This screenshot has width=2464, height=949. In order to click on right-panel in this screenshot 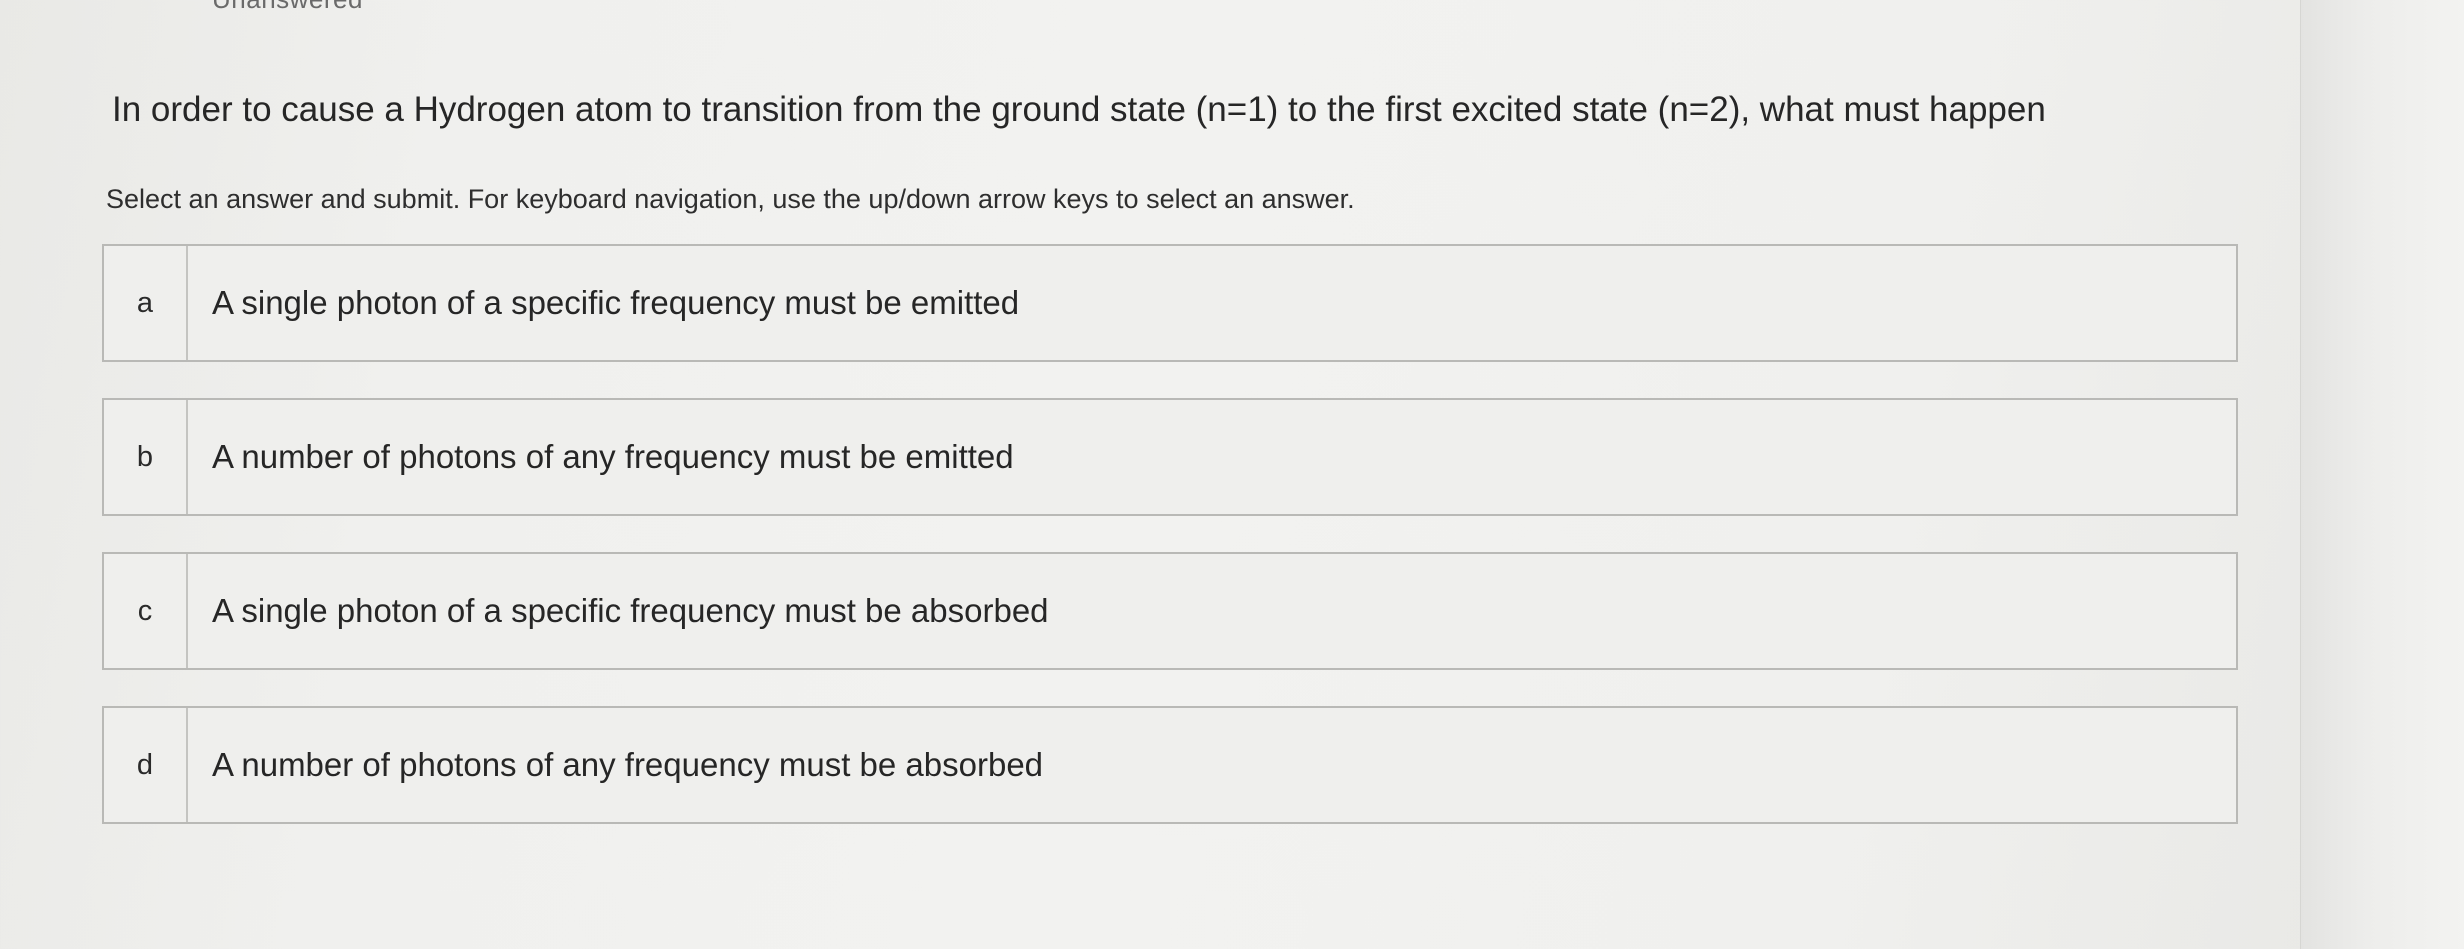, I will do `click(2382, 474)`.